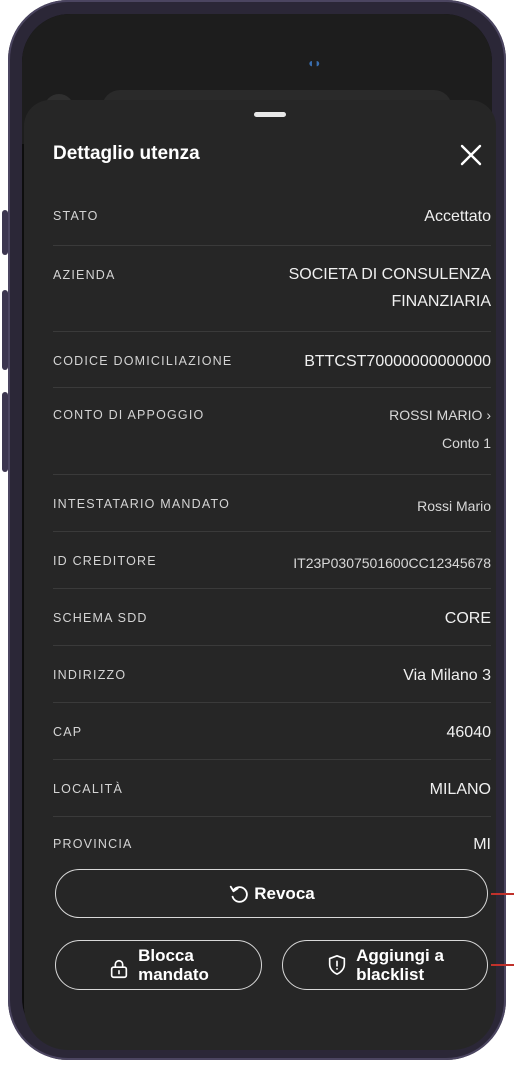  Describe the element at coordinates (482, 844) in the screenshot. I see `row-value: MI` at that location.